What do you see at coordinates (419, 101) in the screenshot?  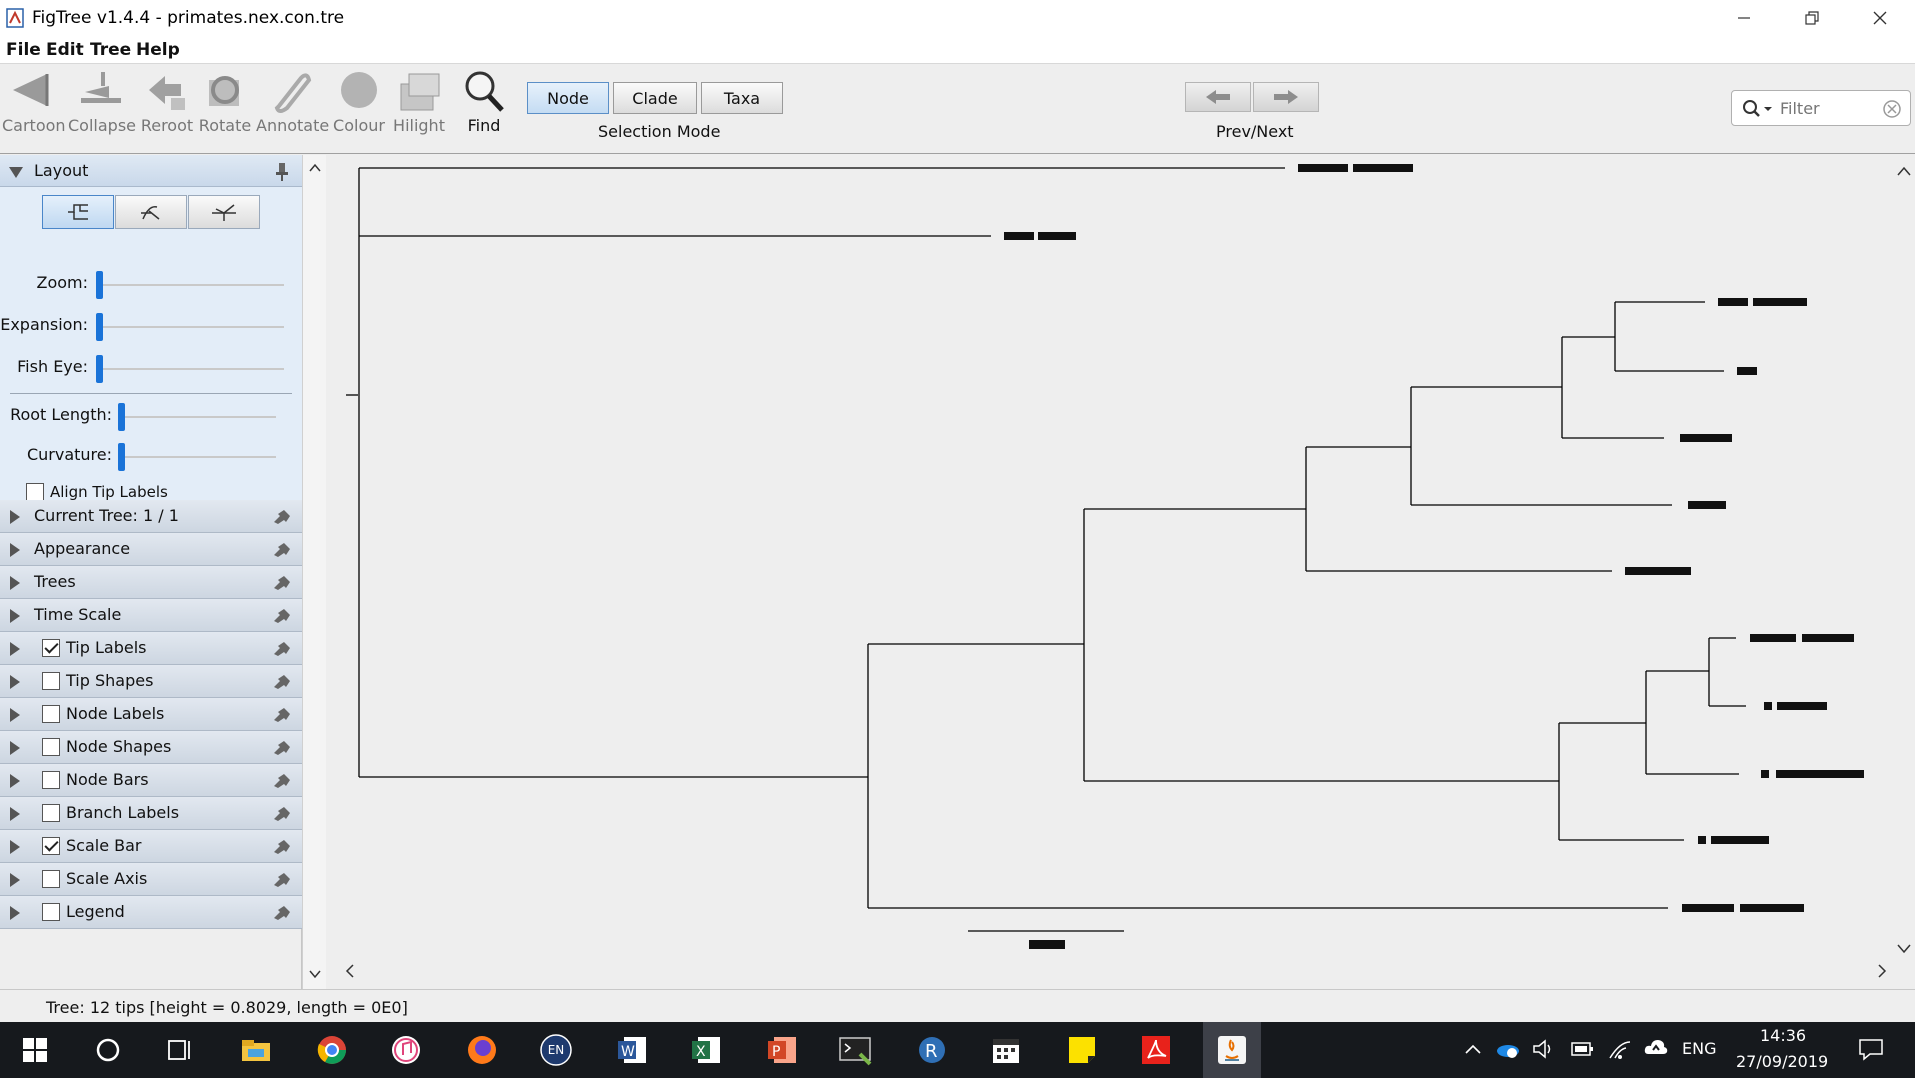 I see `hilight-button: Hilight` at bounding box center [419, 101].